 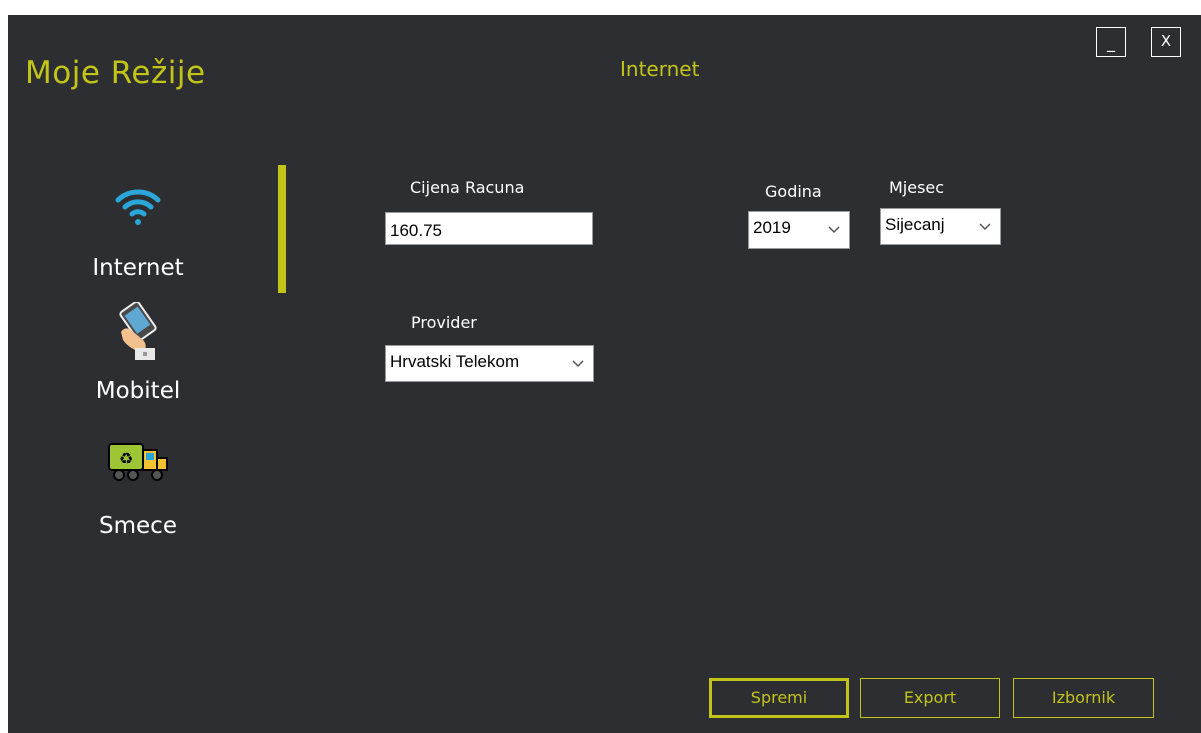 I want to click on month-value: Sijecanj, so click(x=915, y=224).